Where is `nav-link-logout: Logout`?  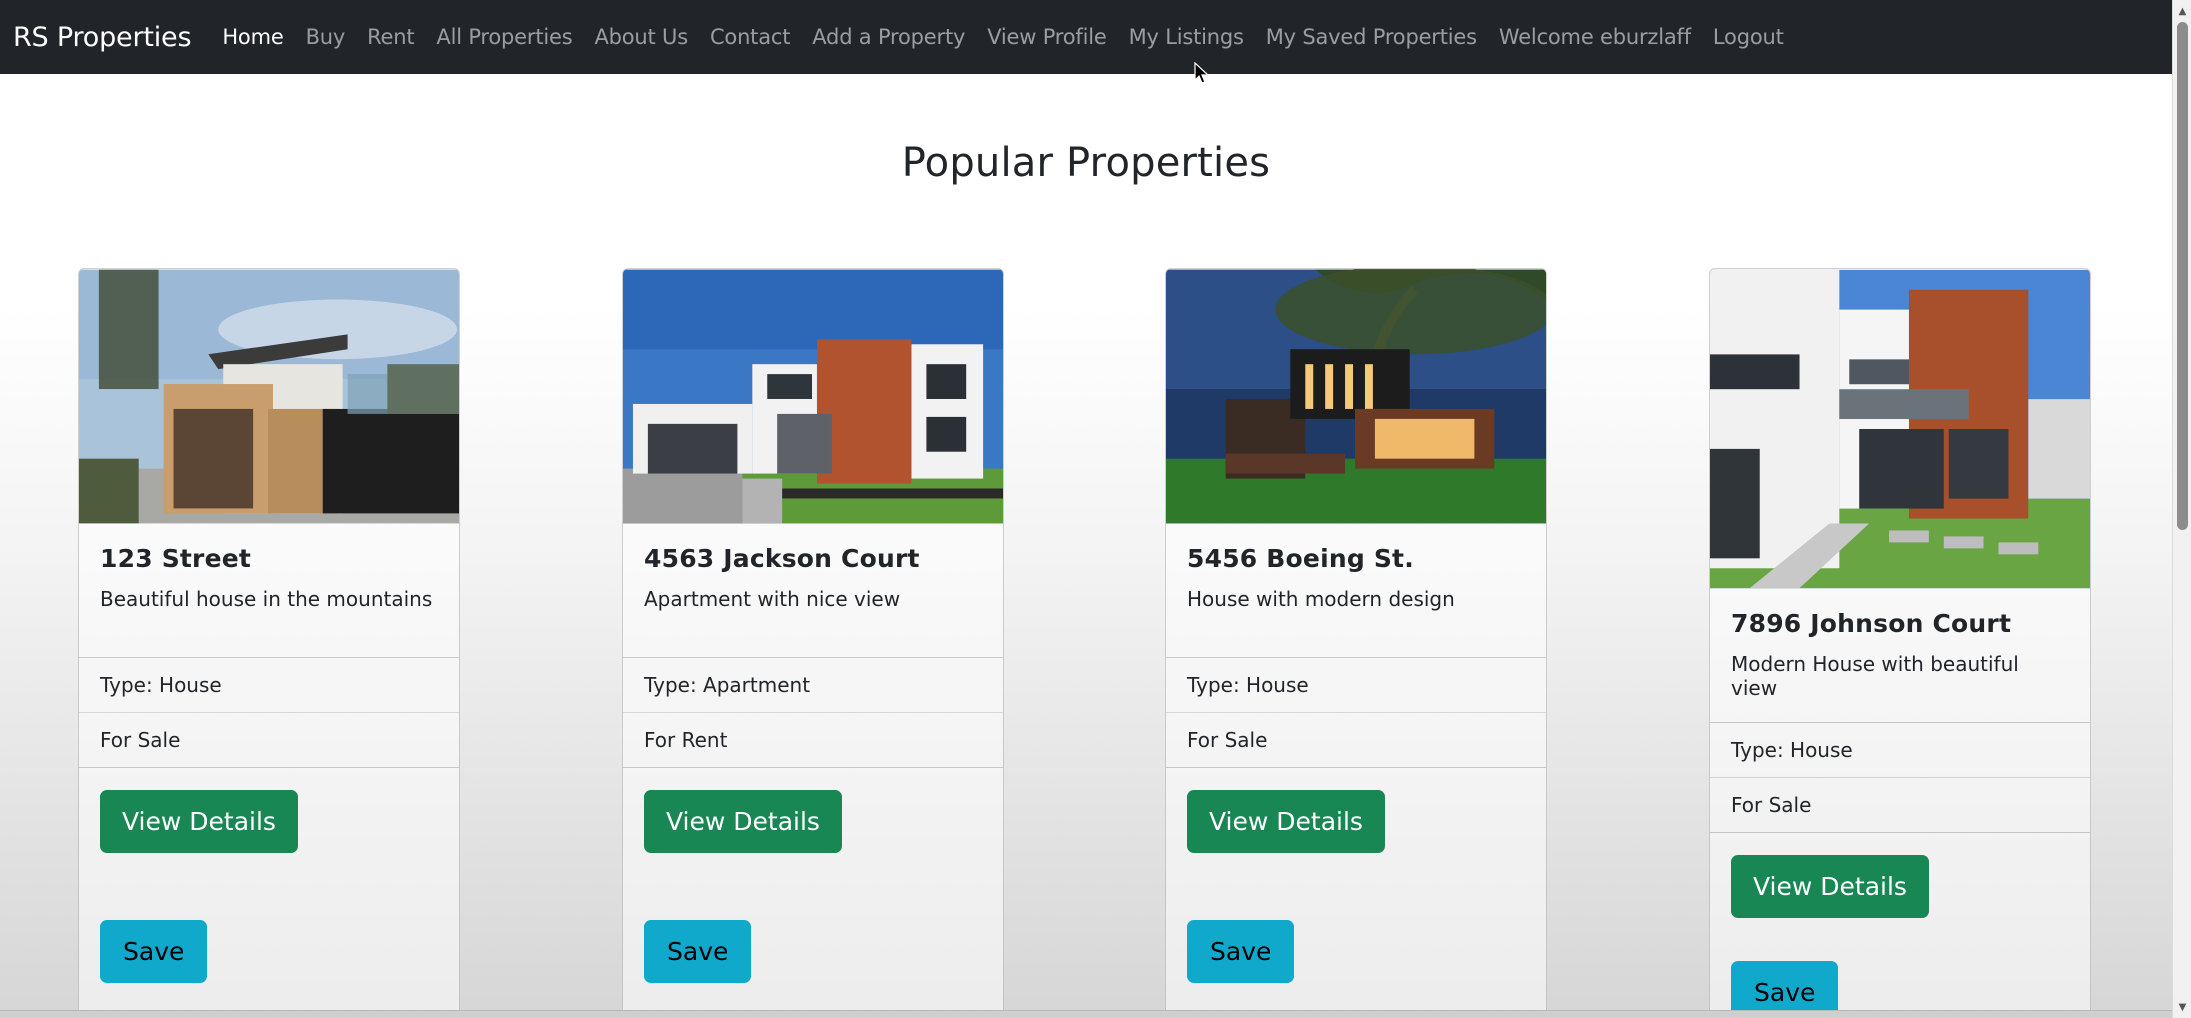
nav-link-logout: Logout is located at coordinates (1748, 37).